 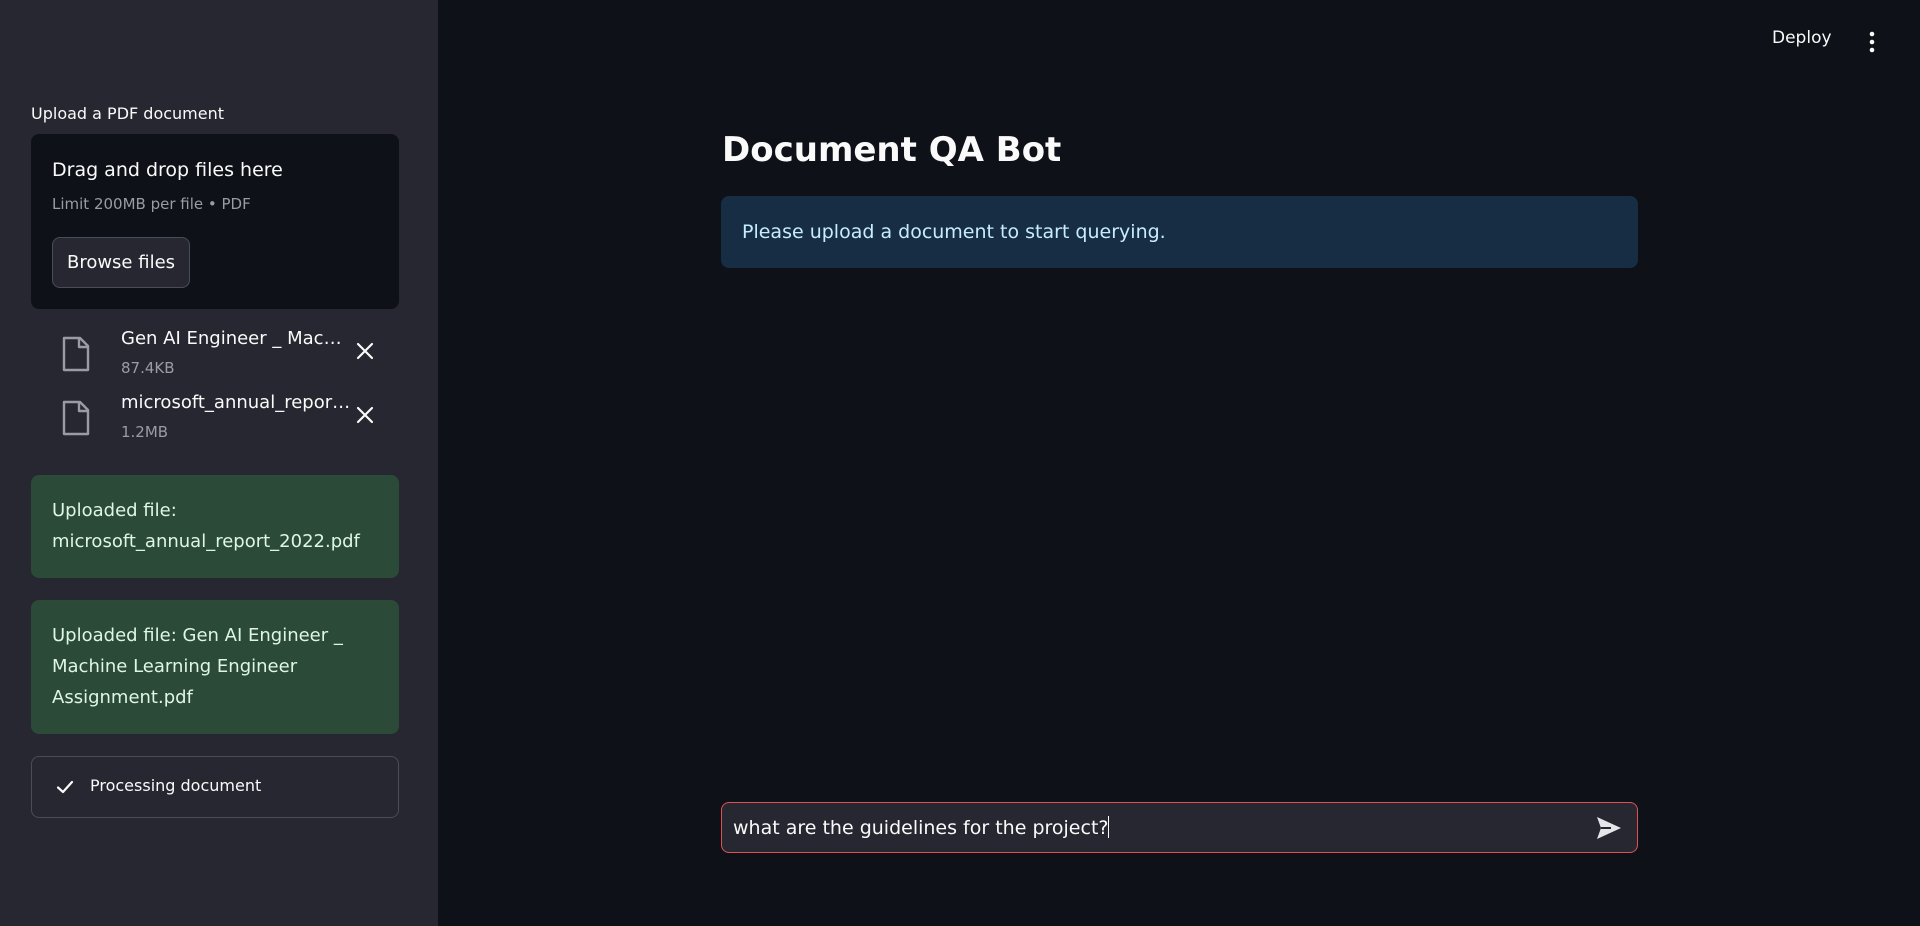 I want to click on chat-input-text: what are the guidelines for the project?, so click(x=921, y=827).